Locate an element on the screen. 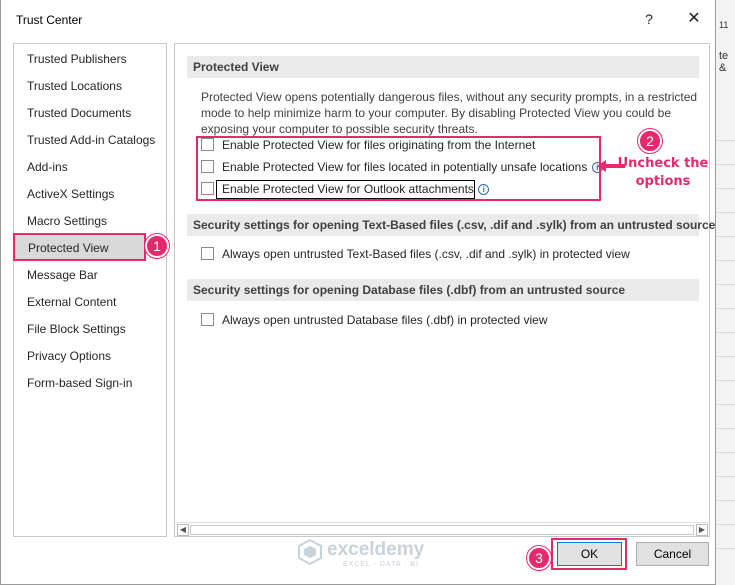 The width and height of the screenshot is (735, 585). close-button: ✕ is located at coordinates (694, 19).